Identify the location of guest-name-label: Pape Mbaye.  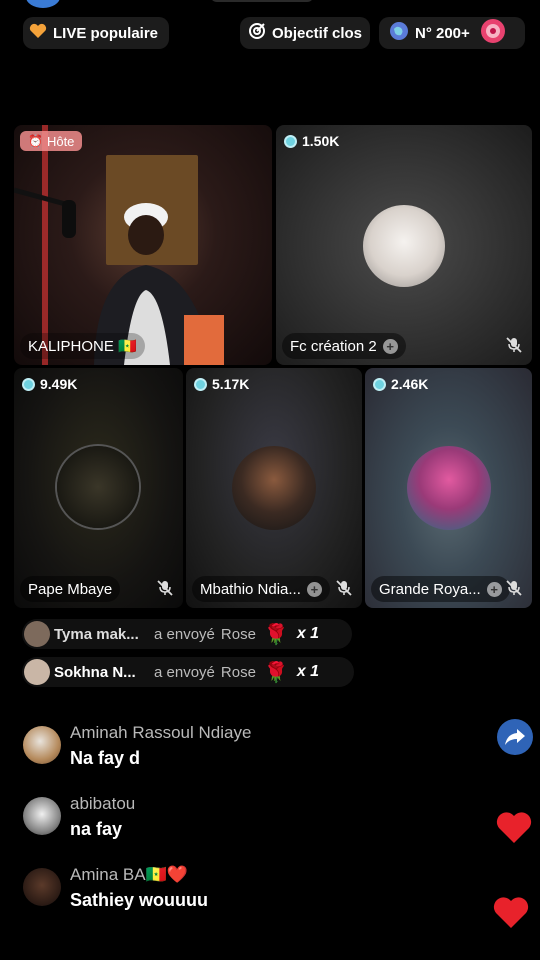
(70, 589).